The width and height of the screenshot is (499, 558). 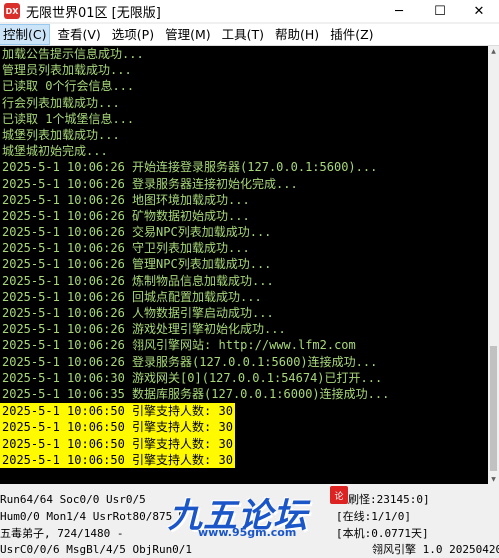 What do you see at coordinates (93, 13) in the screenshot?
I see `window-title: 无限世界01区 [无限版]` at bounding box center [93, 13].